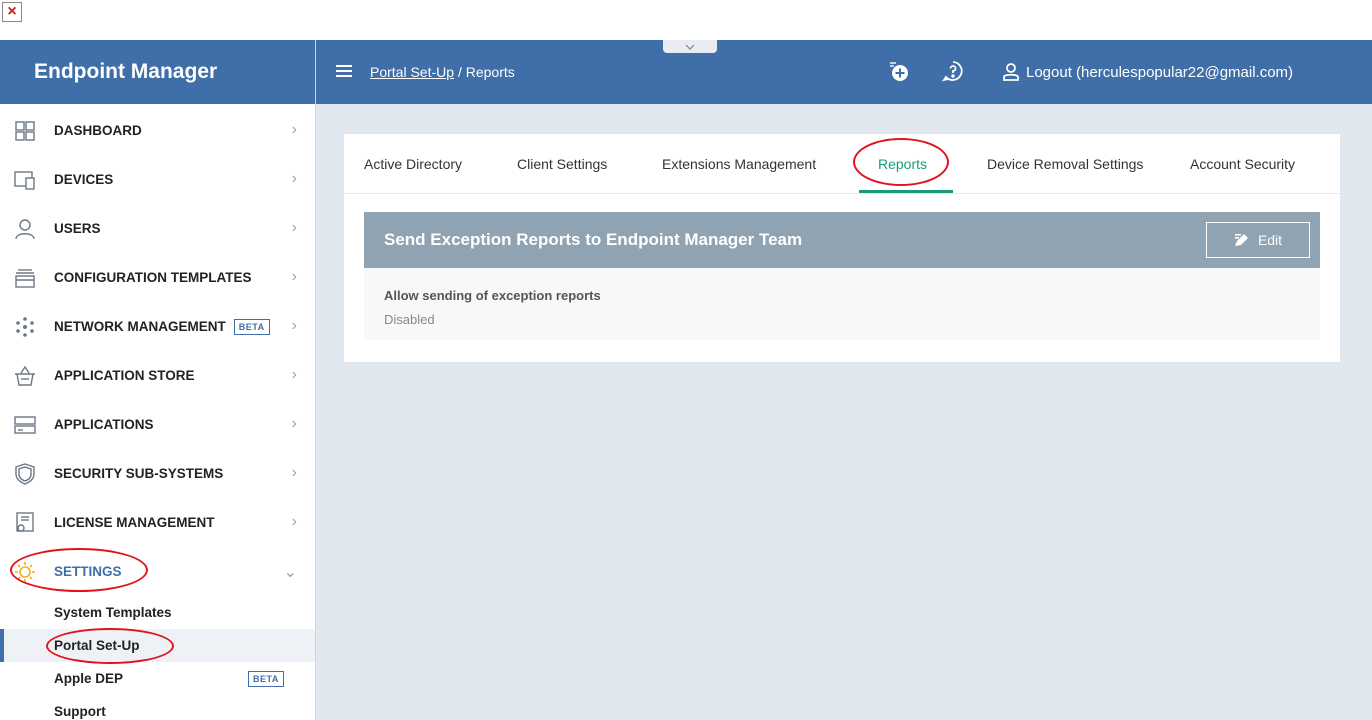 The width and height of the screenshot is (1372, 720). Describe the element at coordinates (739, 164) in the screenshot. I see `tab-extensions-management: Extensions Management` at that location.